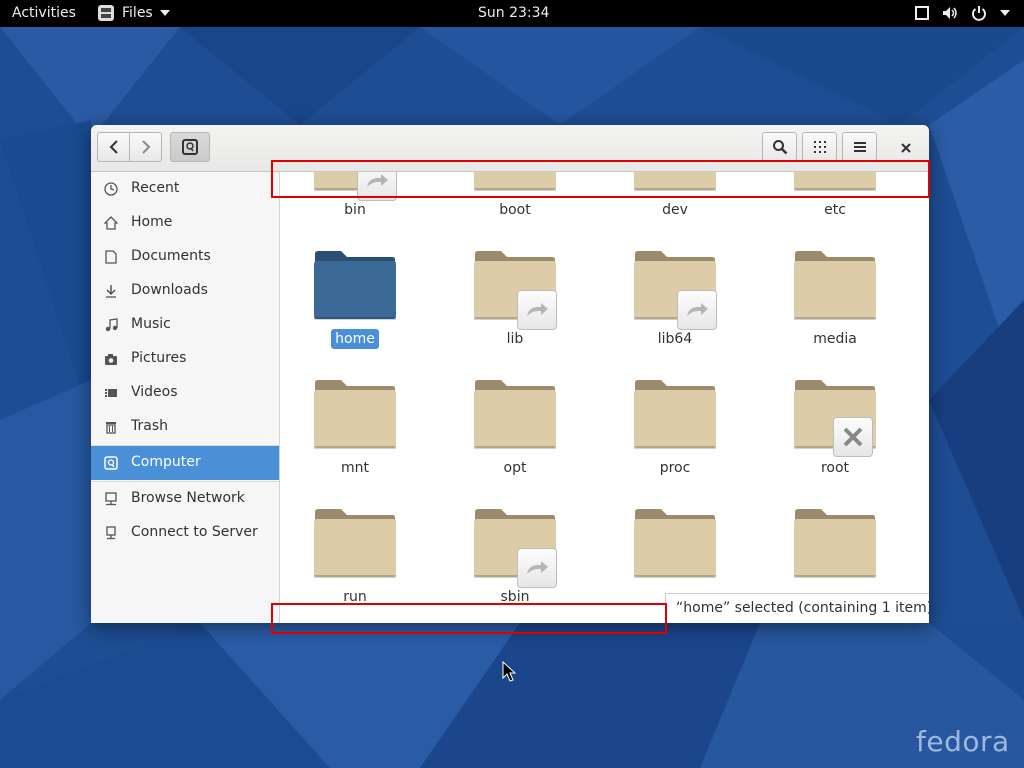 The width and height of the screenshot is (1024, 768). I want to click on sidebar-item-label: Documents, so click(171, 256).